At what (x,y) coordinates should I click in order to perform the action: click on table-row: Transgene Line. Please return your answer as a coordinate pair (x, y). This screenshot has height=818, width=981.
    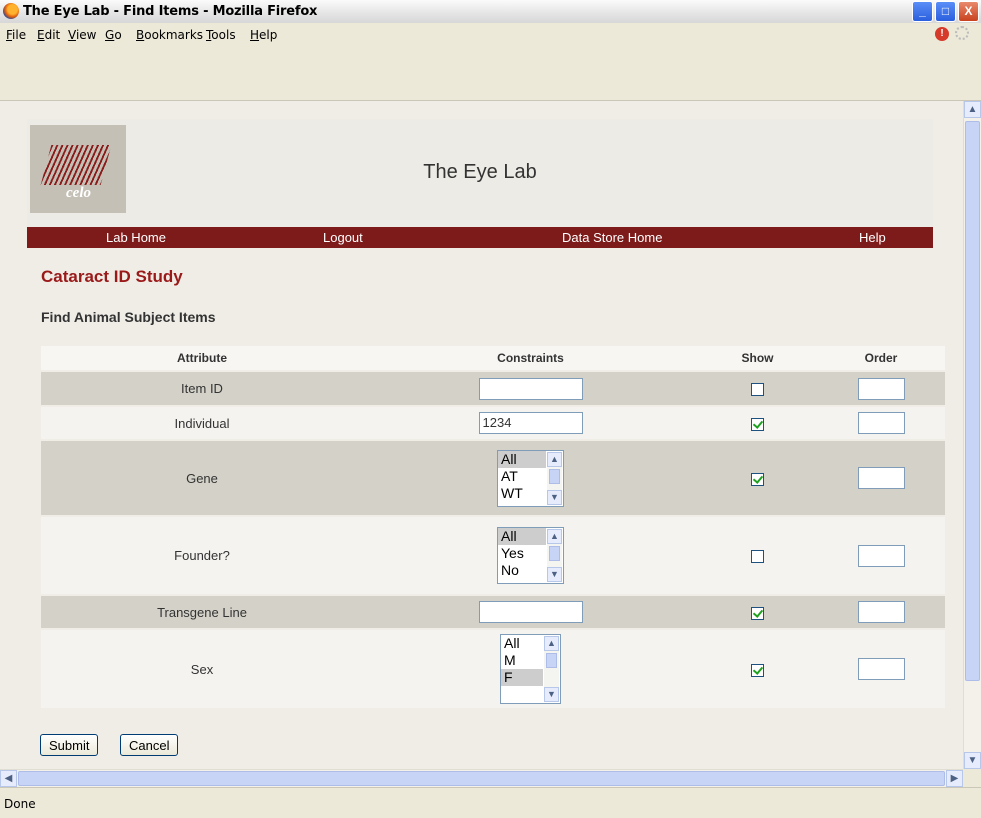
    Looking at the image, I should click on (493, 612).